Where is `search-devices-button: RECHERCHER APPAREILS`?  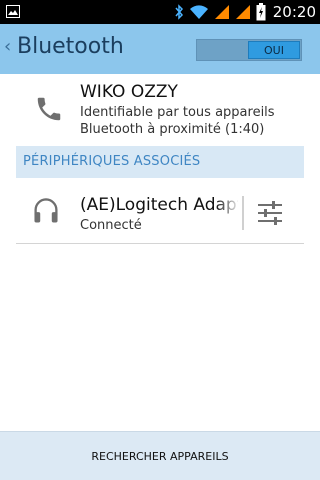 search-devices-button: RECHERCHER APPAREILS is located at coordinates (160, 456).